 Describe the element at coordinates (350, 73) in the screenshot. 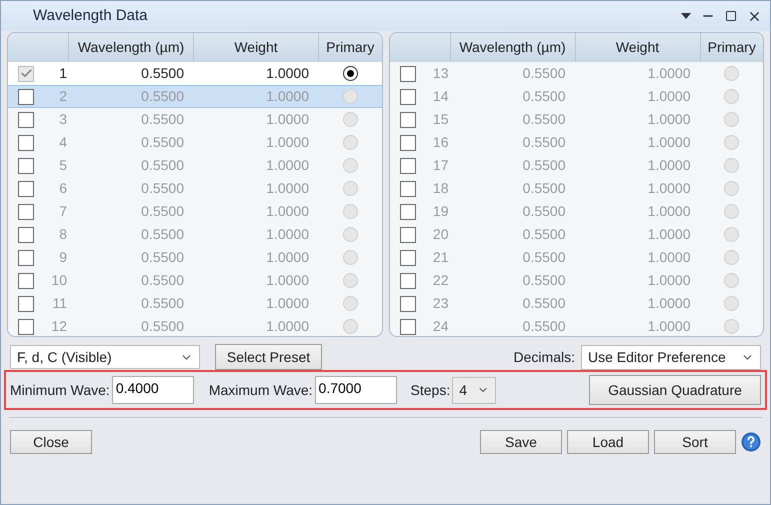

I see `primary-radio` at that location.